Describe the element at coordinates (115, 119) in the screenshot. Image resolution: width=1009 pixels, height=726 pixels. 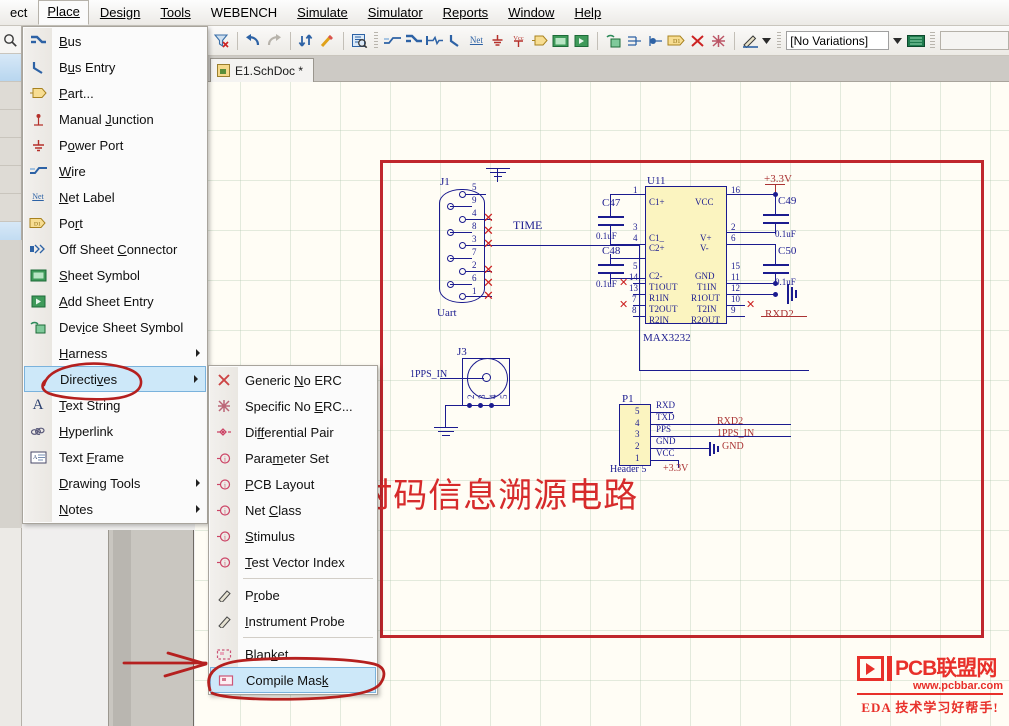
I see `menu-item-manual-junction: Manual Junction` at that location.